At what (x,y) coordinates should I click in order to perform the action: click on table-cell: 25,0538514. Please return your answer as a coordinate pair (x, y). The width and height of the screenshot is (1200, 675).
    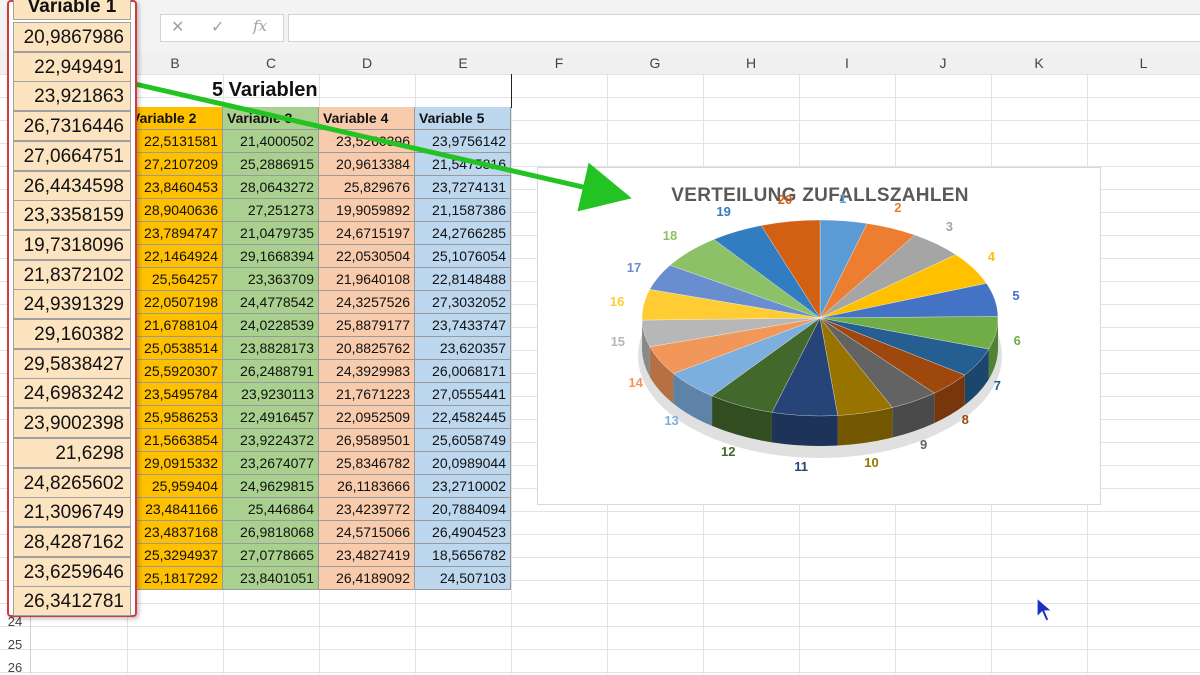
    Looking at the image, I should click on (175, 348).